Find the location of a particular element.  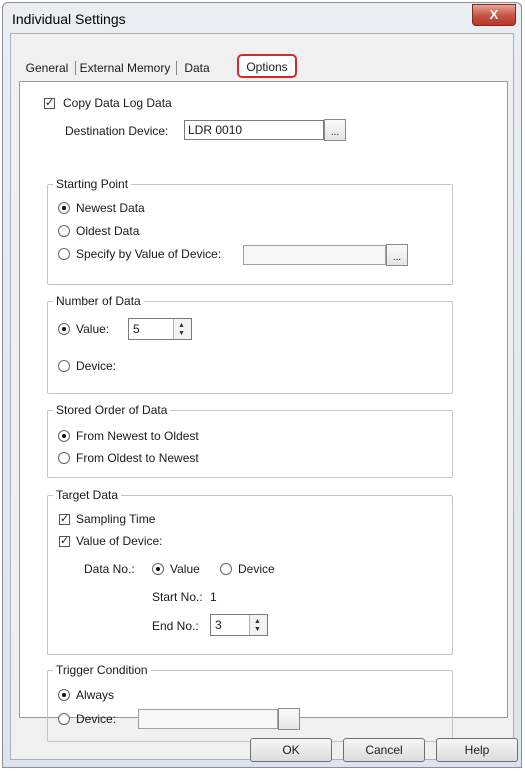

data-no-device-label: Device is located at coordinates (256, 569).